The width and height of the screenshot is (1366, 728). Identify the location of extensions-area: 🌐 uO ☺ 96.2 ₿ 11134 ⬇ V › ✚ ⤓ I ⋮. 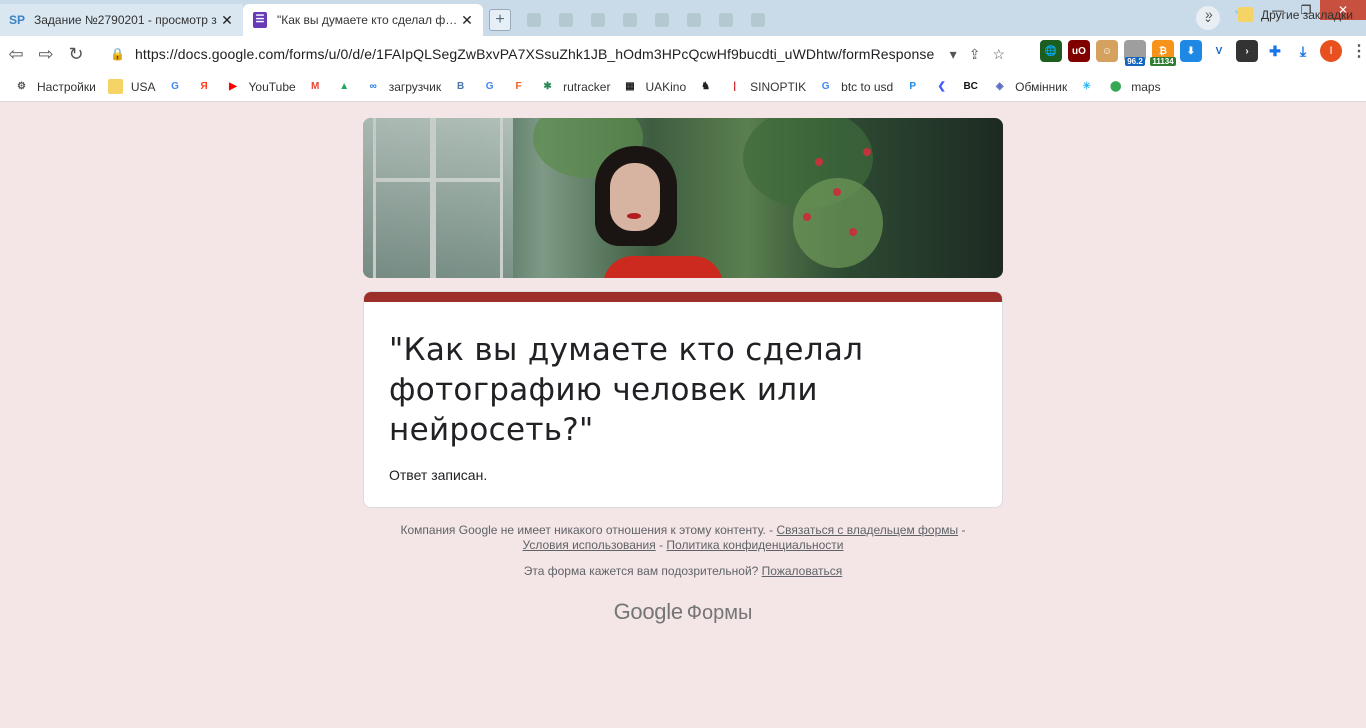
(1203, 53).